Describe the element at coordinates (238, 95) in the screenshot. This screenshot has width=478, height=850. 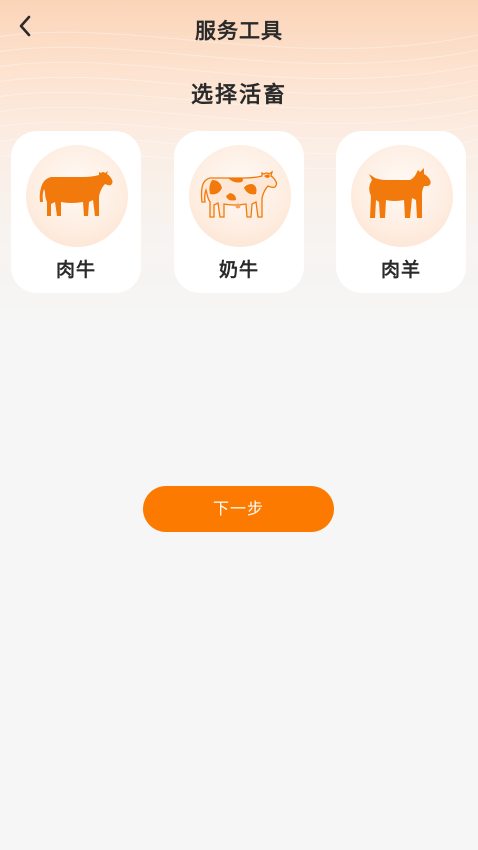
I see `section-title: 选择活畜` at that location.